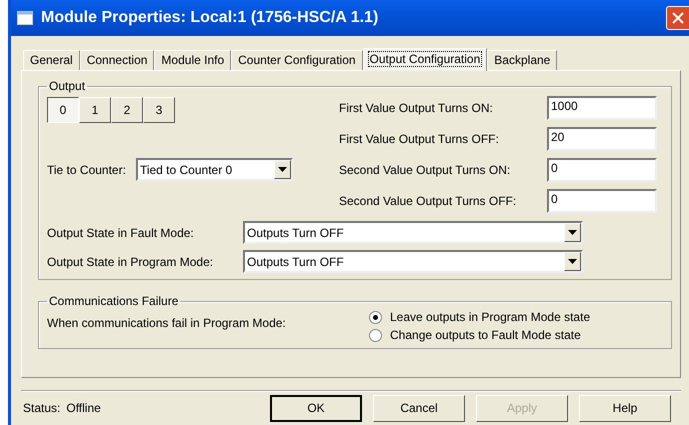  Describe the element at coordinates (121, 233) in the screenshot. I see `field-label: Output State in Fault Mode:` at that location.